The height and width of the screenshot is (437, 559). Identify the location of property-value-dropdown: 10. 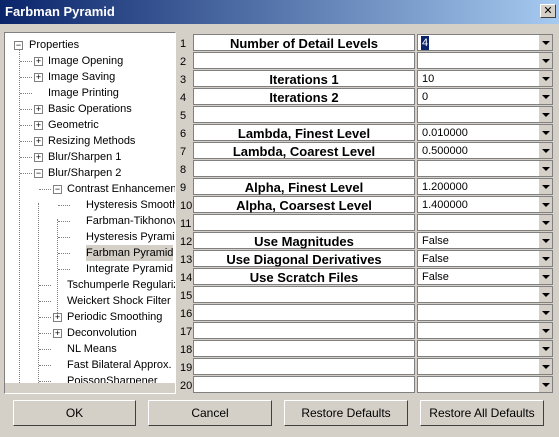
(485, 78).